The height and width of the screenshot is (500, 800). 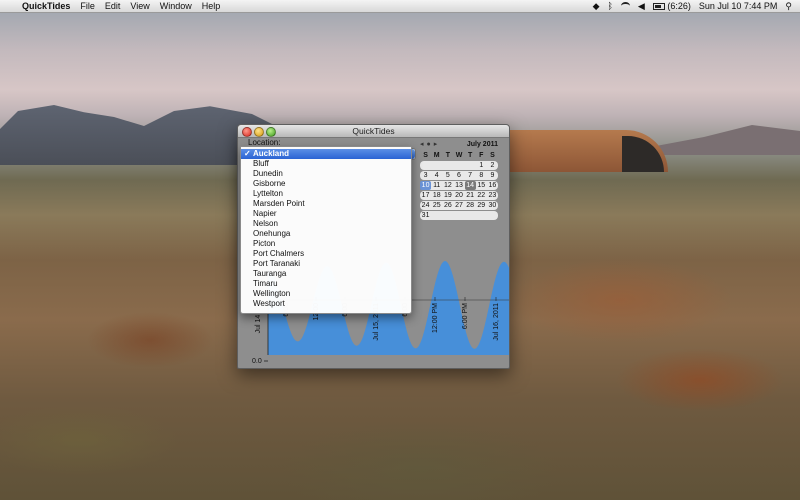 What do you see at coordinates (436, 195) in the screenshot?
I see `calendar-day: 18` at bounding box center [436, 195].